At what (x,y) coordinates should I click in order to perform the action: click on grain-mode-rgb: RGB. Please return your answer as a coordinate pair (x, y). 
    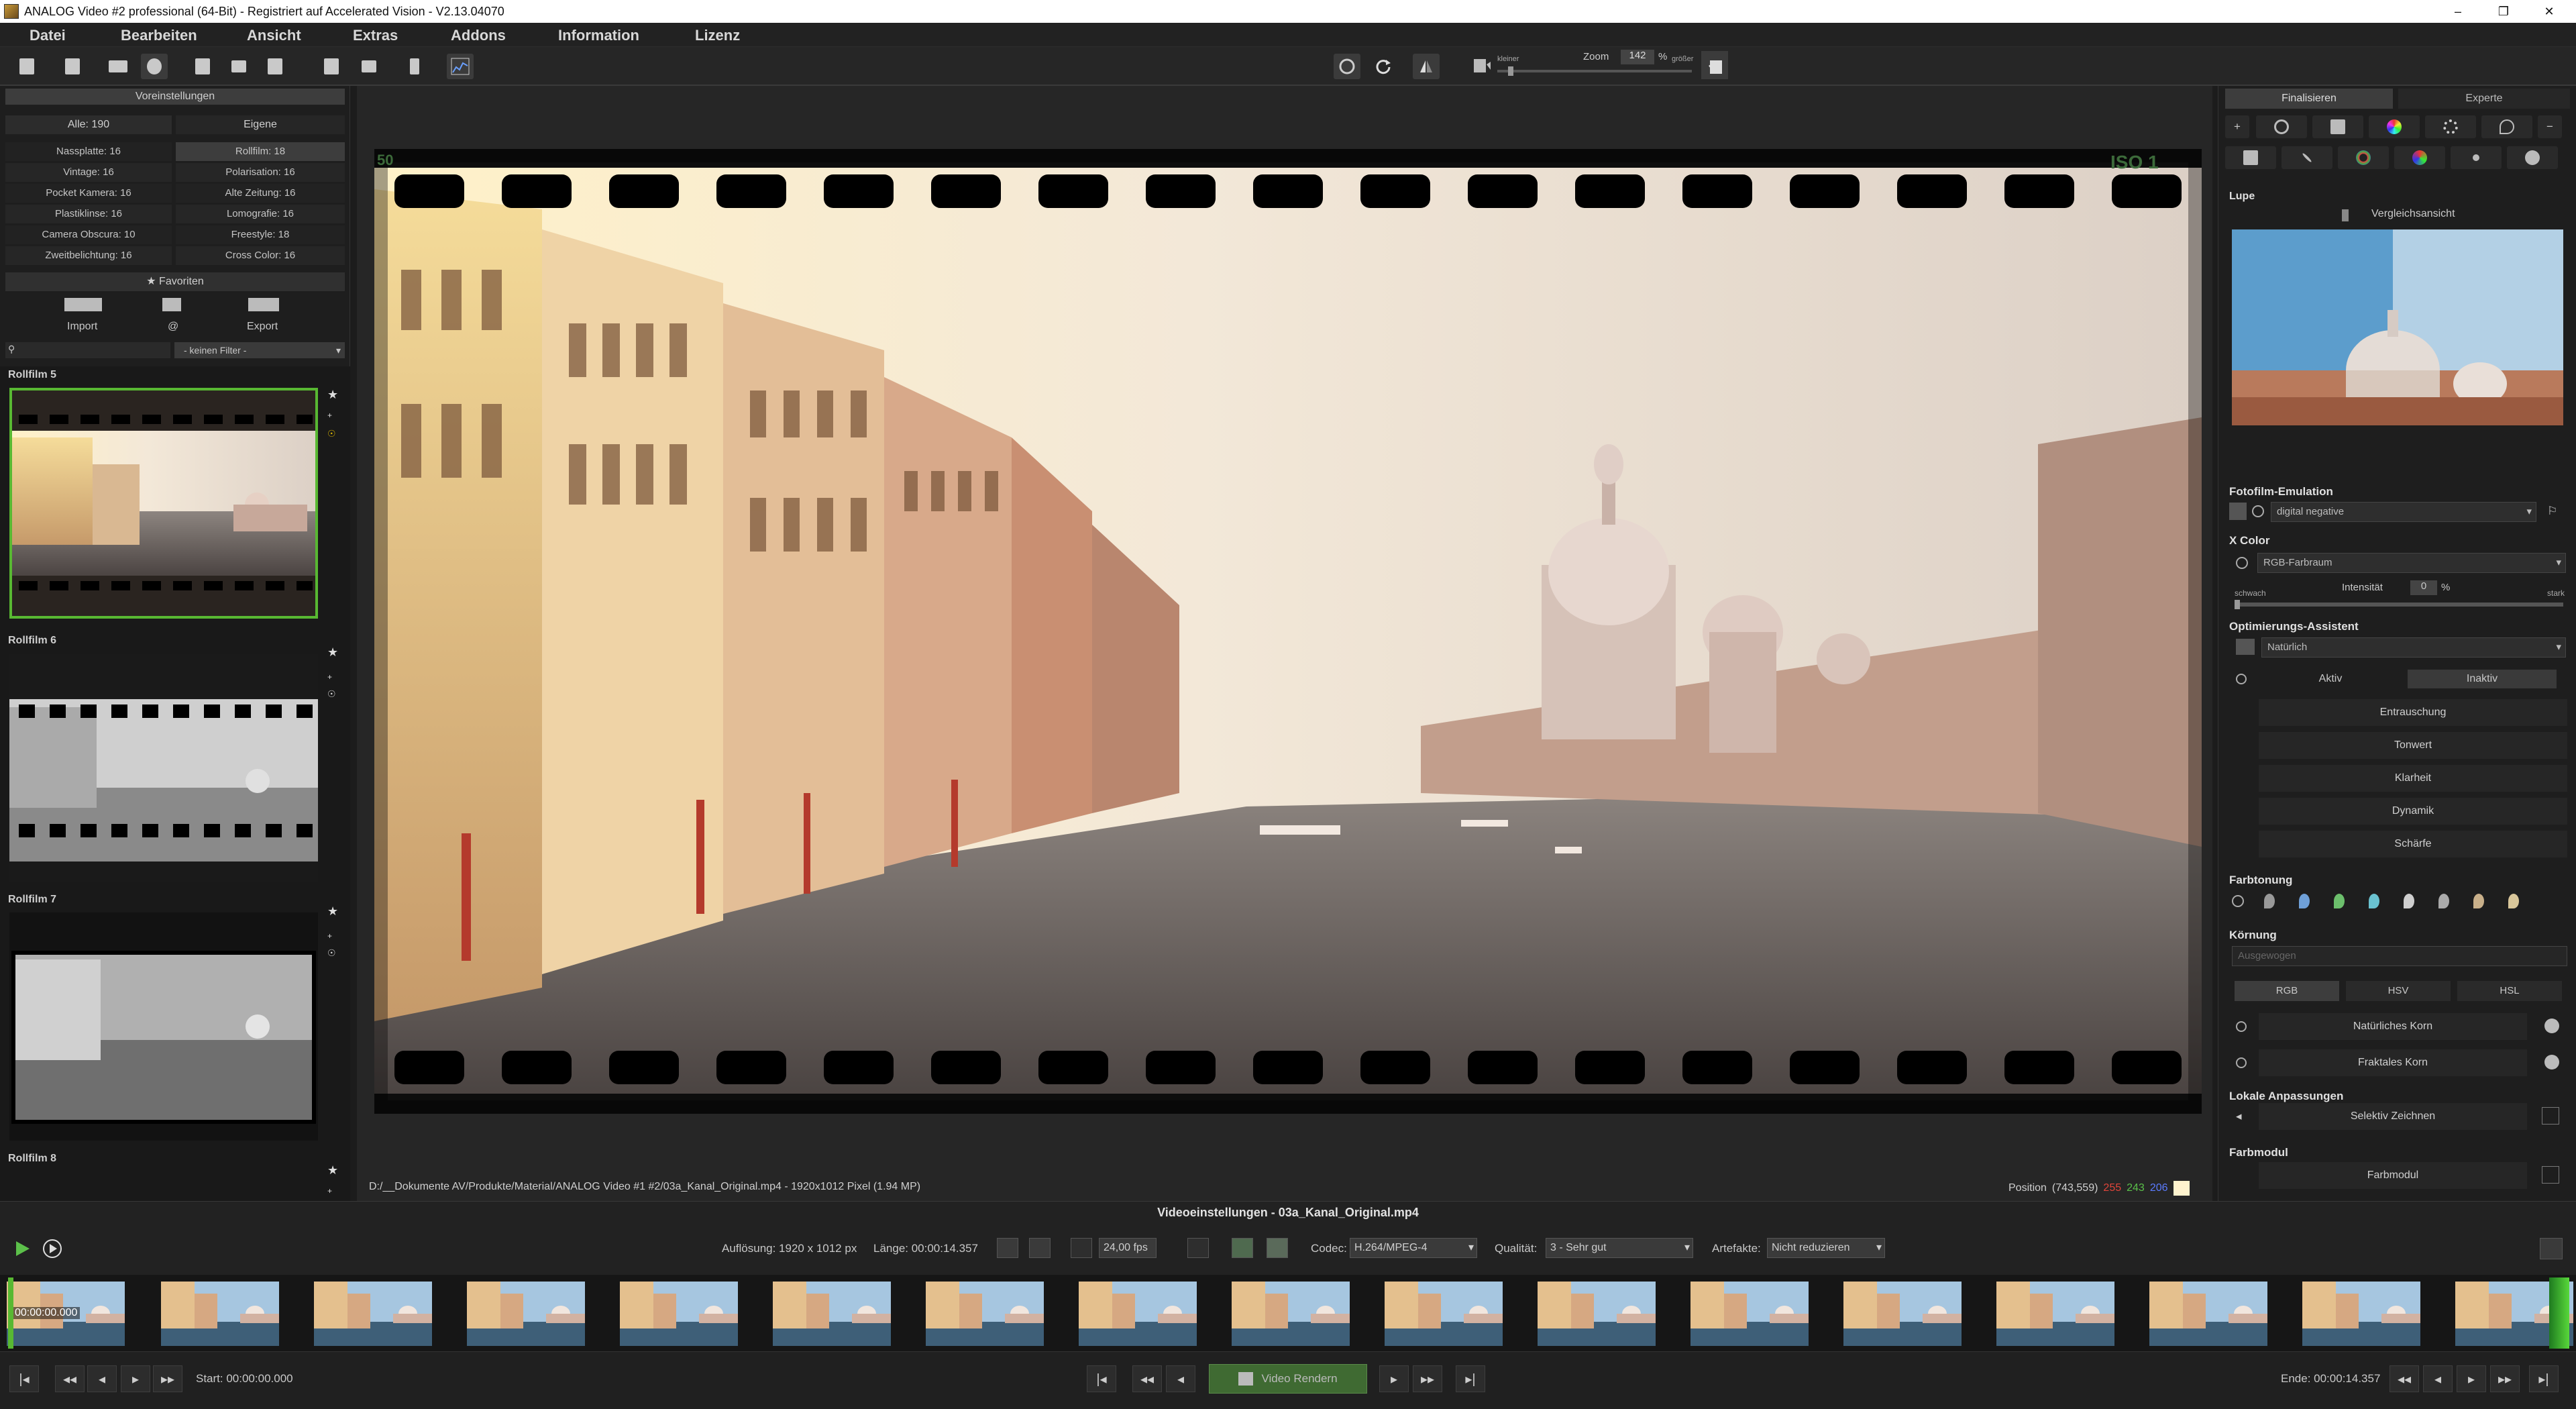
    Looking at the image, I should click on (2287, 991).